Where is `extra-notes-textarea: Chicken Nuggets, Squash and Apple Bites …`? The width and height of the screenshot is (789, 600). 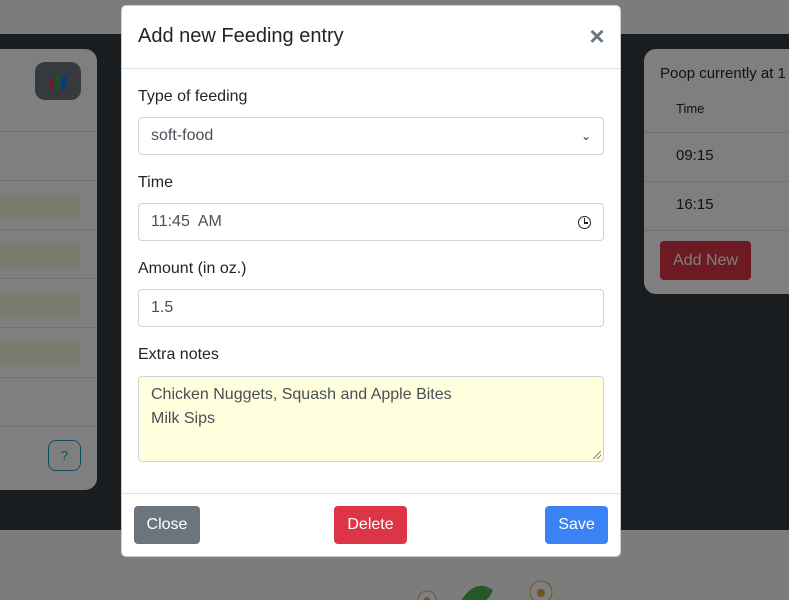
extra-notes-textarea: Chicken Nuggets, Squash and Apple Bites … is located at coordinates (371, 419).